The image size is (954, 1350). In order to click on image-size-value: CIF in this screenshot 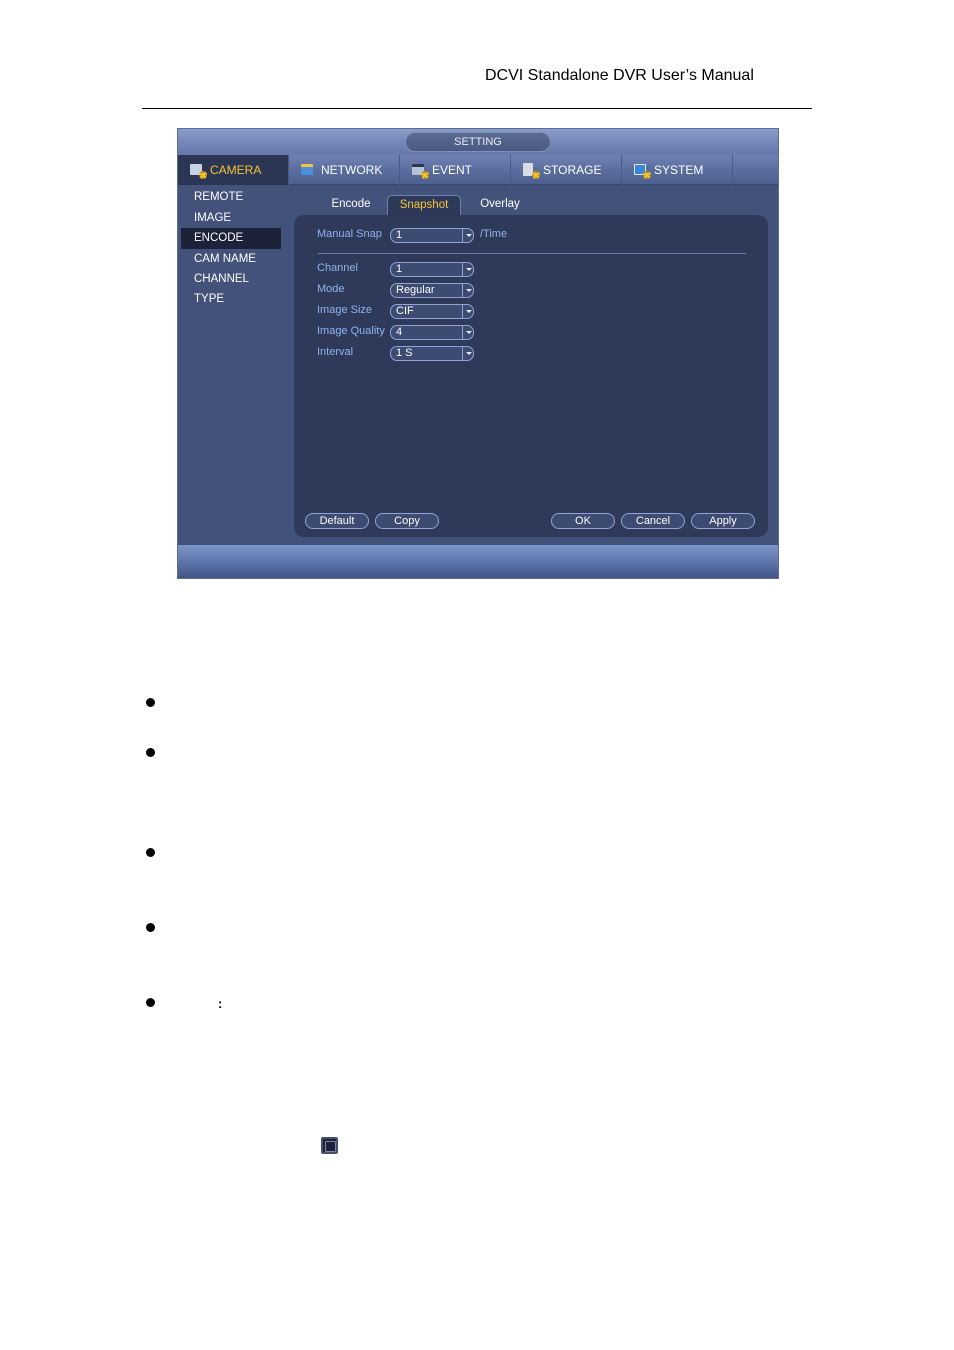, I will do `click(405, 311)`.